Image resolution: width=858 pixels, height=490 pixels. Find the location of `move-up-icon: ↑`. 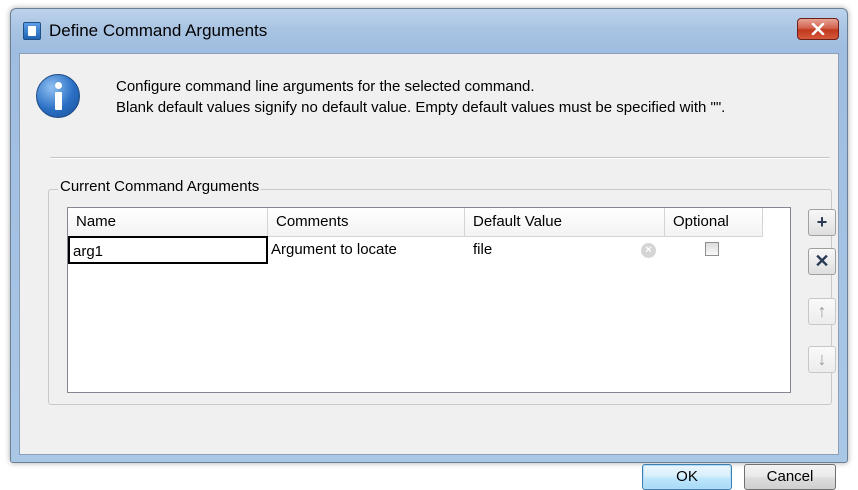

move-up-icon: ↑ is located at coordinates (822, 311).